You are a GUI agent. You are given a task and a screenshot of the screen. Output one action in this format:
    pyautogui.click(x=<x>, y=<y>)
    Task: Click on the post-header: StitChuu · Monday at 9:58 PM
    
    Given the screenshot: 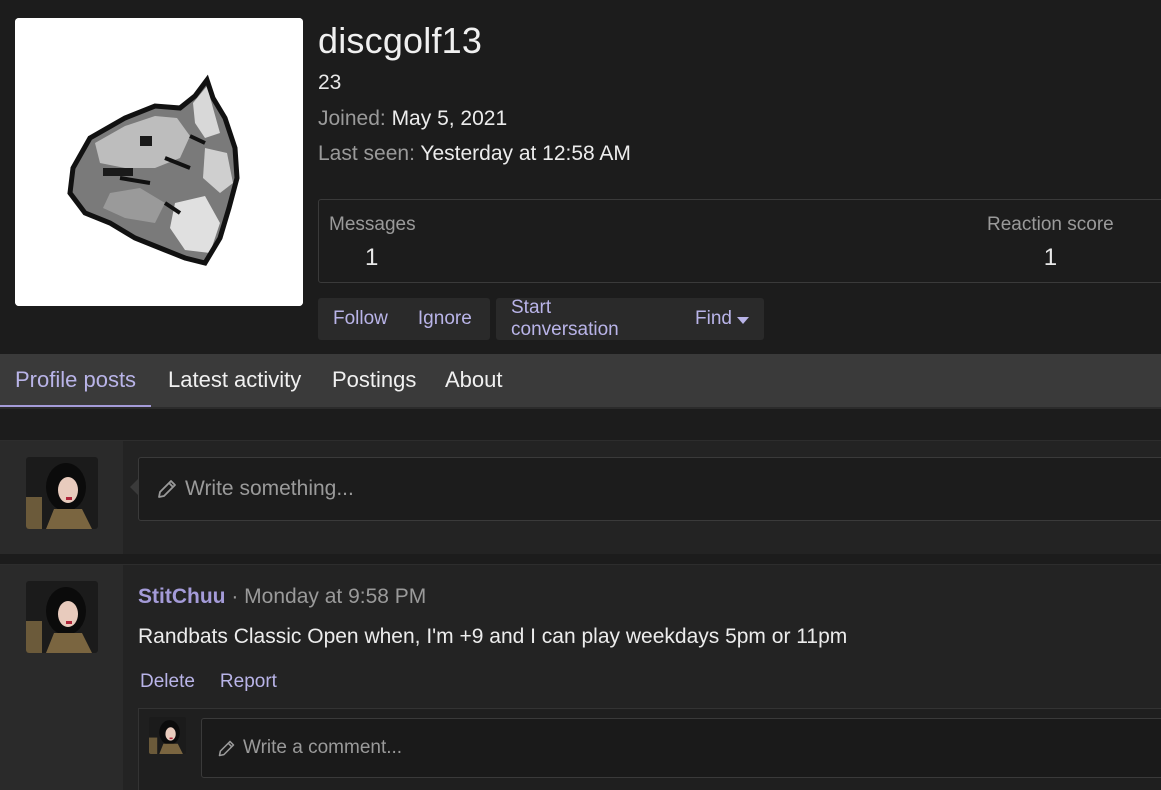 What is the action you would take?
    pyautogui.click(x=282, y=597)
    